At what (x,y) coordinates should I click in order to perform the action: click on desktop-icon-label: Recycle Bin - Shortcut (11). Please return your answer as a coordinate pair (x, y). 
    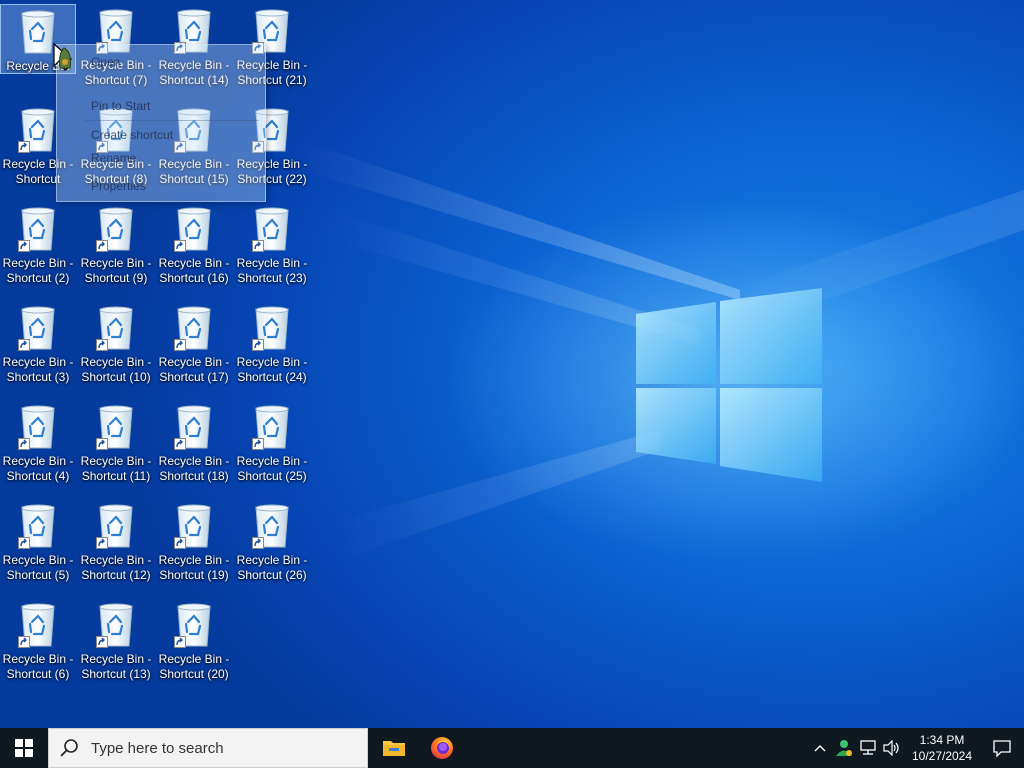
    Looking at the image, I should click on (116, 468).